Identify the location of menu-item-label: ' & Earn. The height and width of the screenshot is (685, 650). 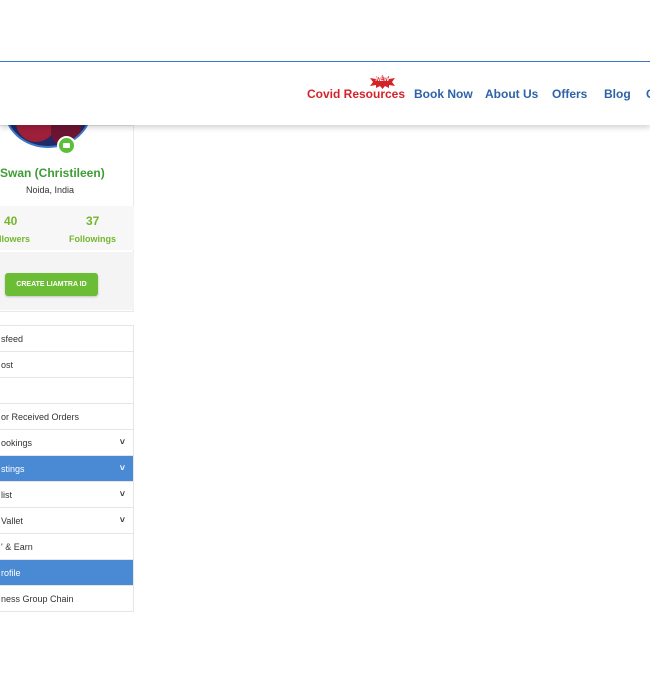
(17, 547).